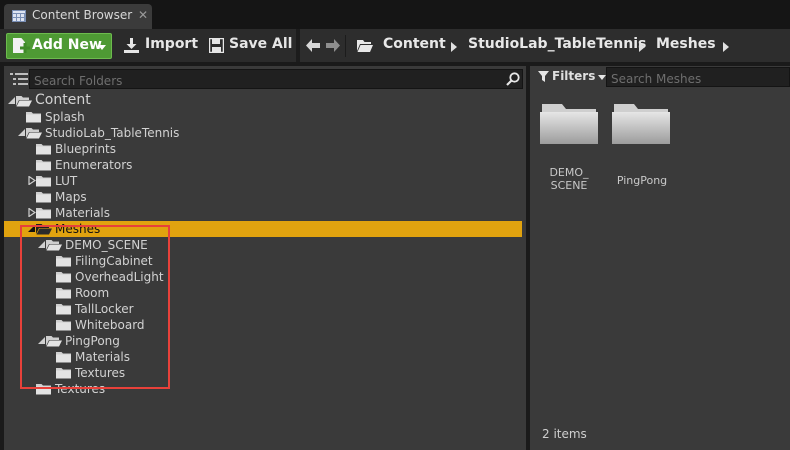  I want to click on back-arrow-icon, so click(313, 45).